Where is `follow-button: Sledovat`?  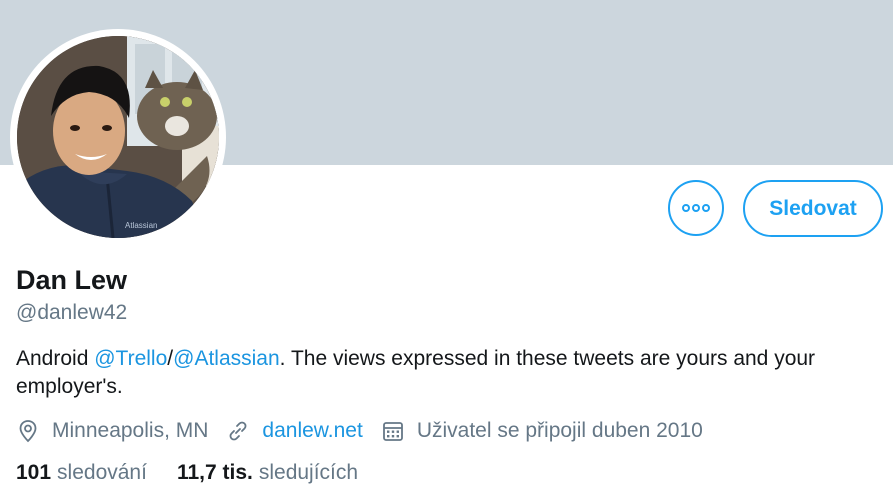
follow-button: Sledovat is located at coordinates (813, 208).